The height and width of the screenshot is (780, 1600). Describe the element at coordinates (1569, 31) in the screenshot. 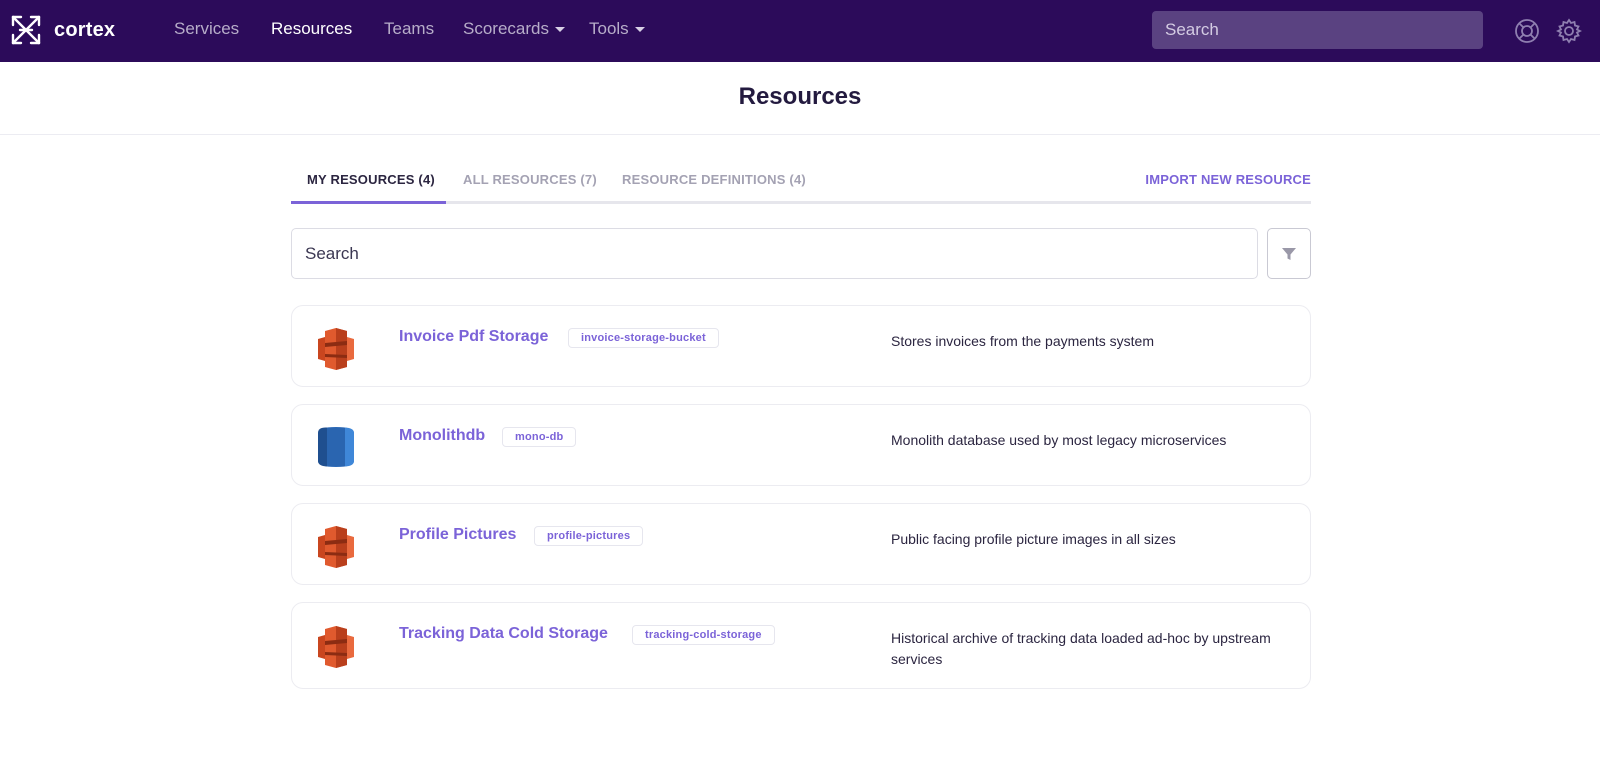

I see `settings-gear-icon` at that location.